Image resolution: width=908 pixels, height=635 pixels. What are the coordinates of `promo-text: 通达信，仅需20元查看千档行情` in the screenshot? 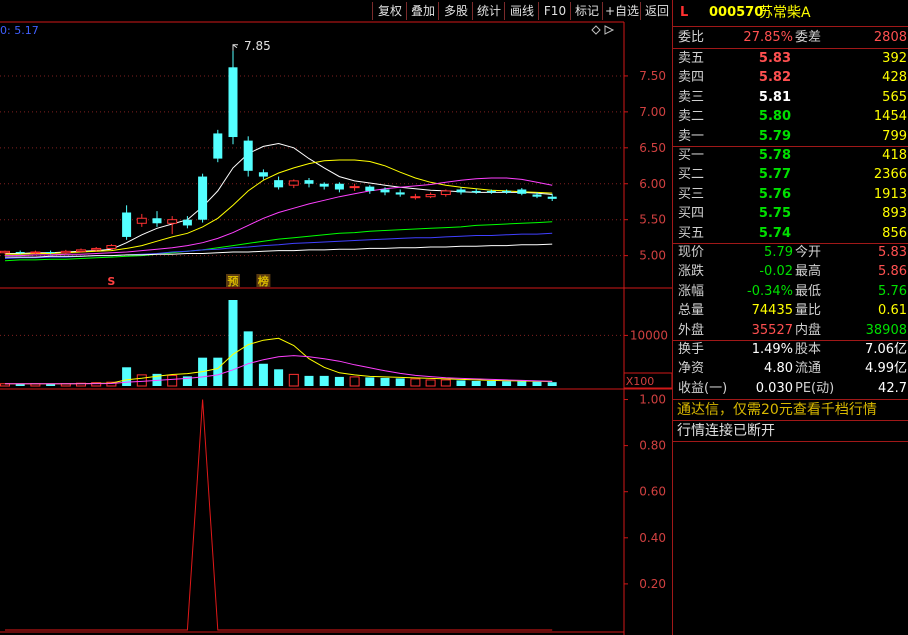 It's located at (777, 410).